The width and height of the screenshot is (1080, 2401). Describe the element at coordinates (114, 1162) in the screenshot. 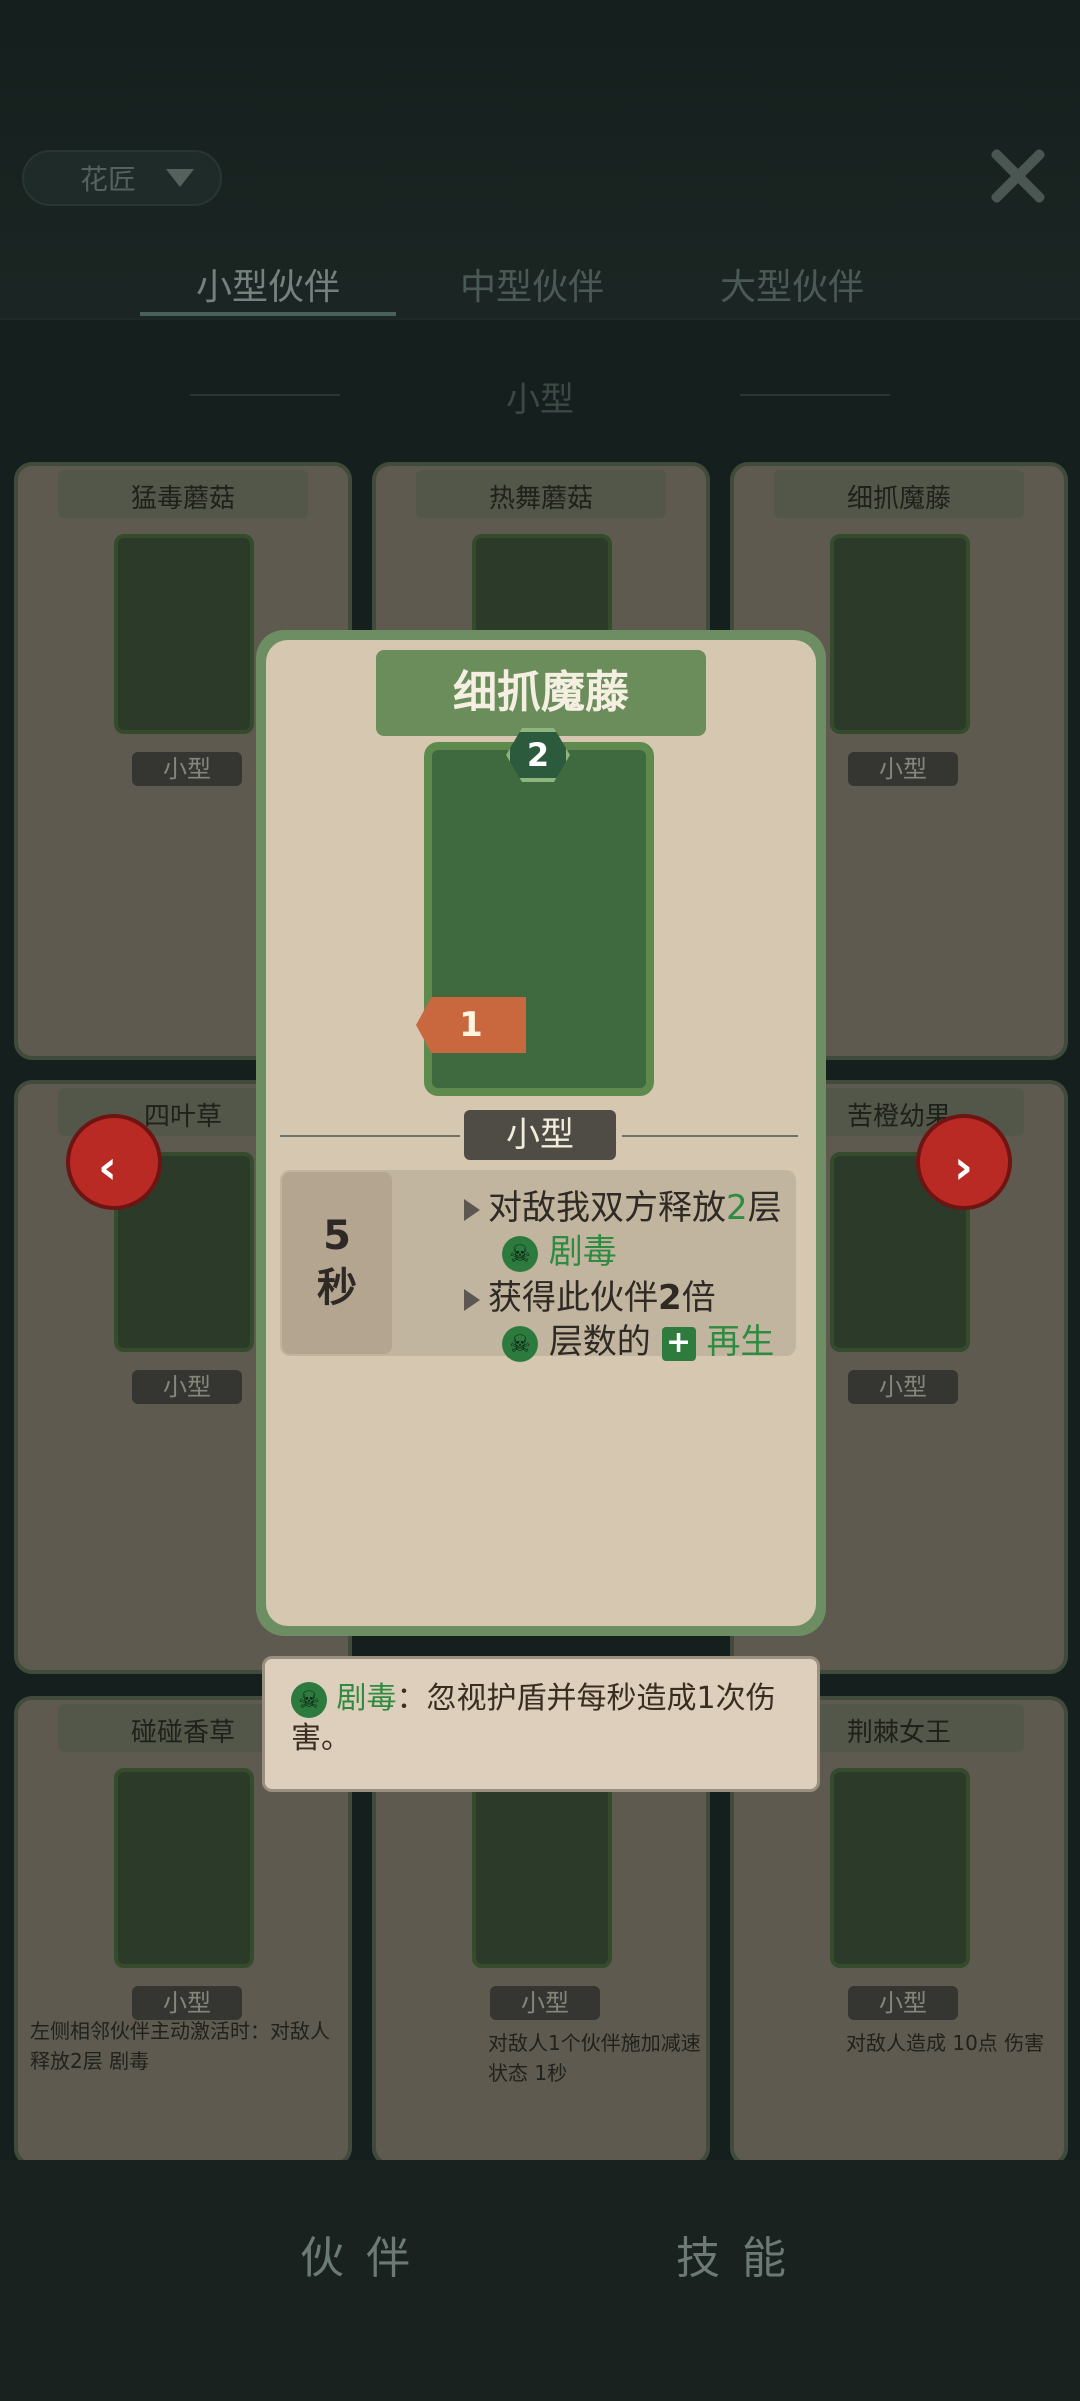

I see `prev-partner-button: ‹` at that location.